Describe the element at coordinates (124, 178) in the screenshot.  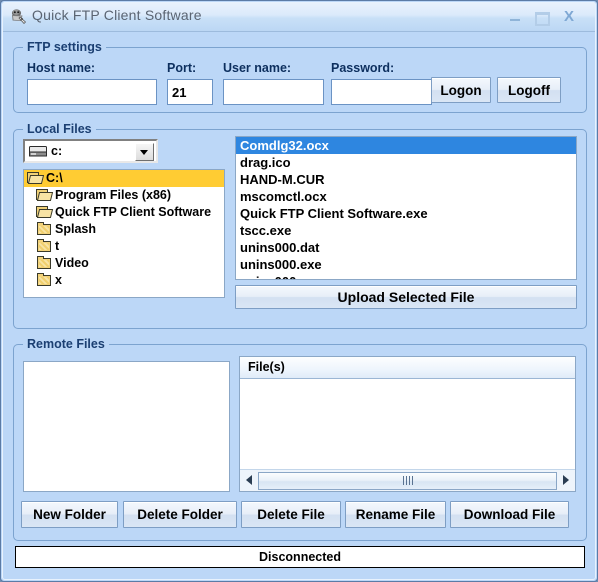
I see `folder-tree-item: C:\` at that location.